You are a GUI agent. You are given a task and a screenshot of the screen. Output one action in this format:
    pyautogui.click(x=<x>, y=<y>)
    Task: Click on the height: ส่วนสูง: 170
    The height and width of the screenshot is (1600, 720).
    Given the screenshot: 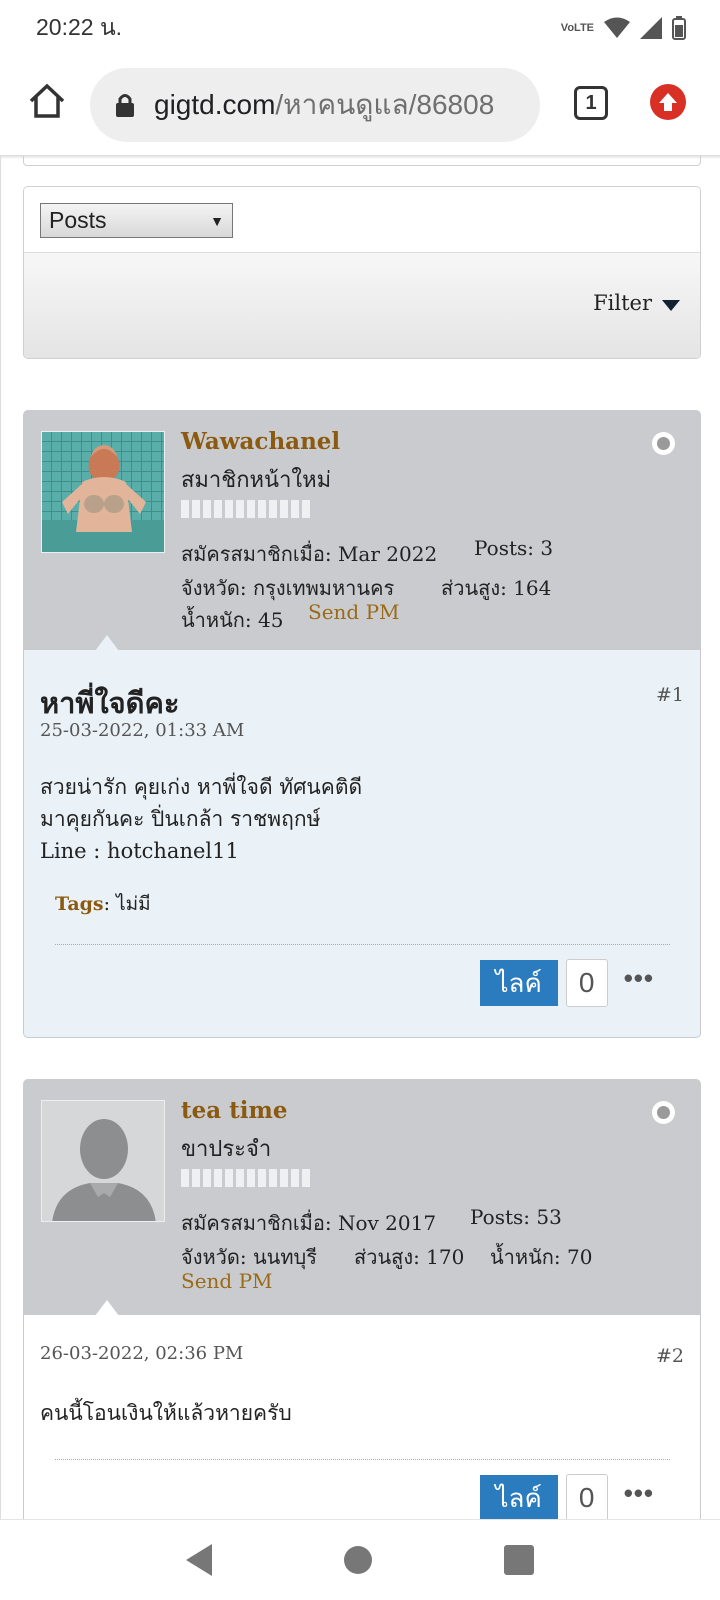 What is the action you would take?
    pyautogui.click(x=409, y=1257)
    